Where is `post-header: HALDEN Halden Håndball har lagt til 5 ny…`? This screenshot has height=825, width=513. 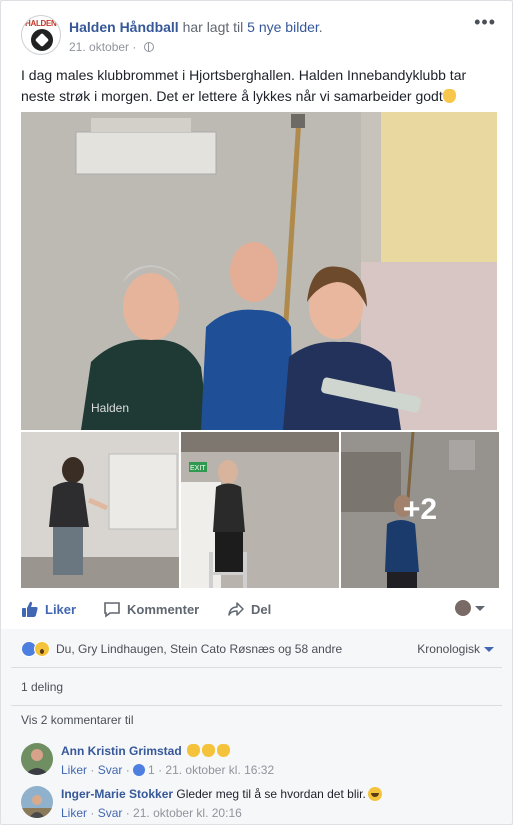
post-header: HALDEN Halden Håndball har lagt til 5 ny… is located at coordinates (258, 36).